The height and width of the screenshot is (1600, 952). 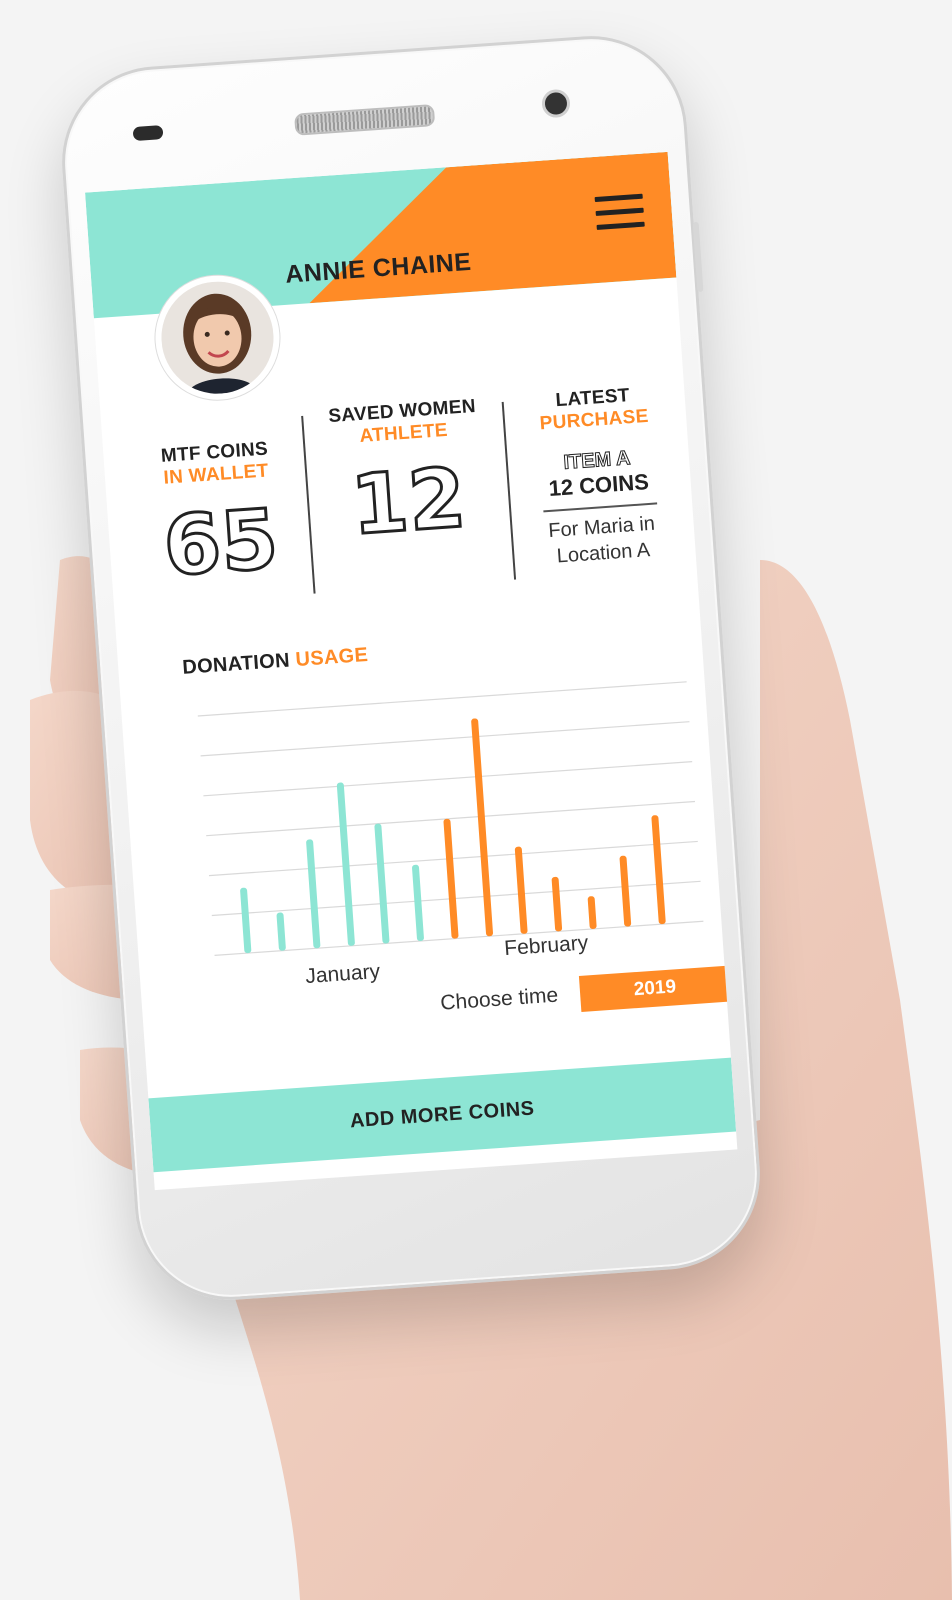 I want to click on avatar-portrait-icon, so click(x=217, y=337).